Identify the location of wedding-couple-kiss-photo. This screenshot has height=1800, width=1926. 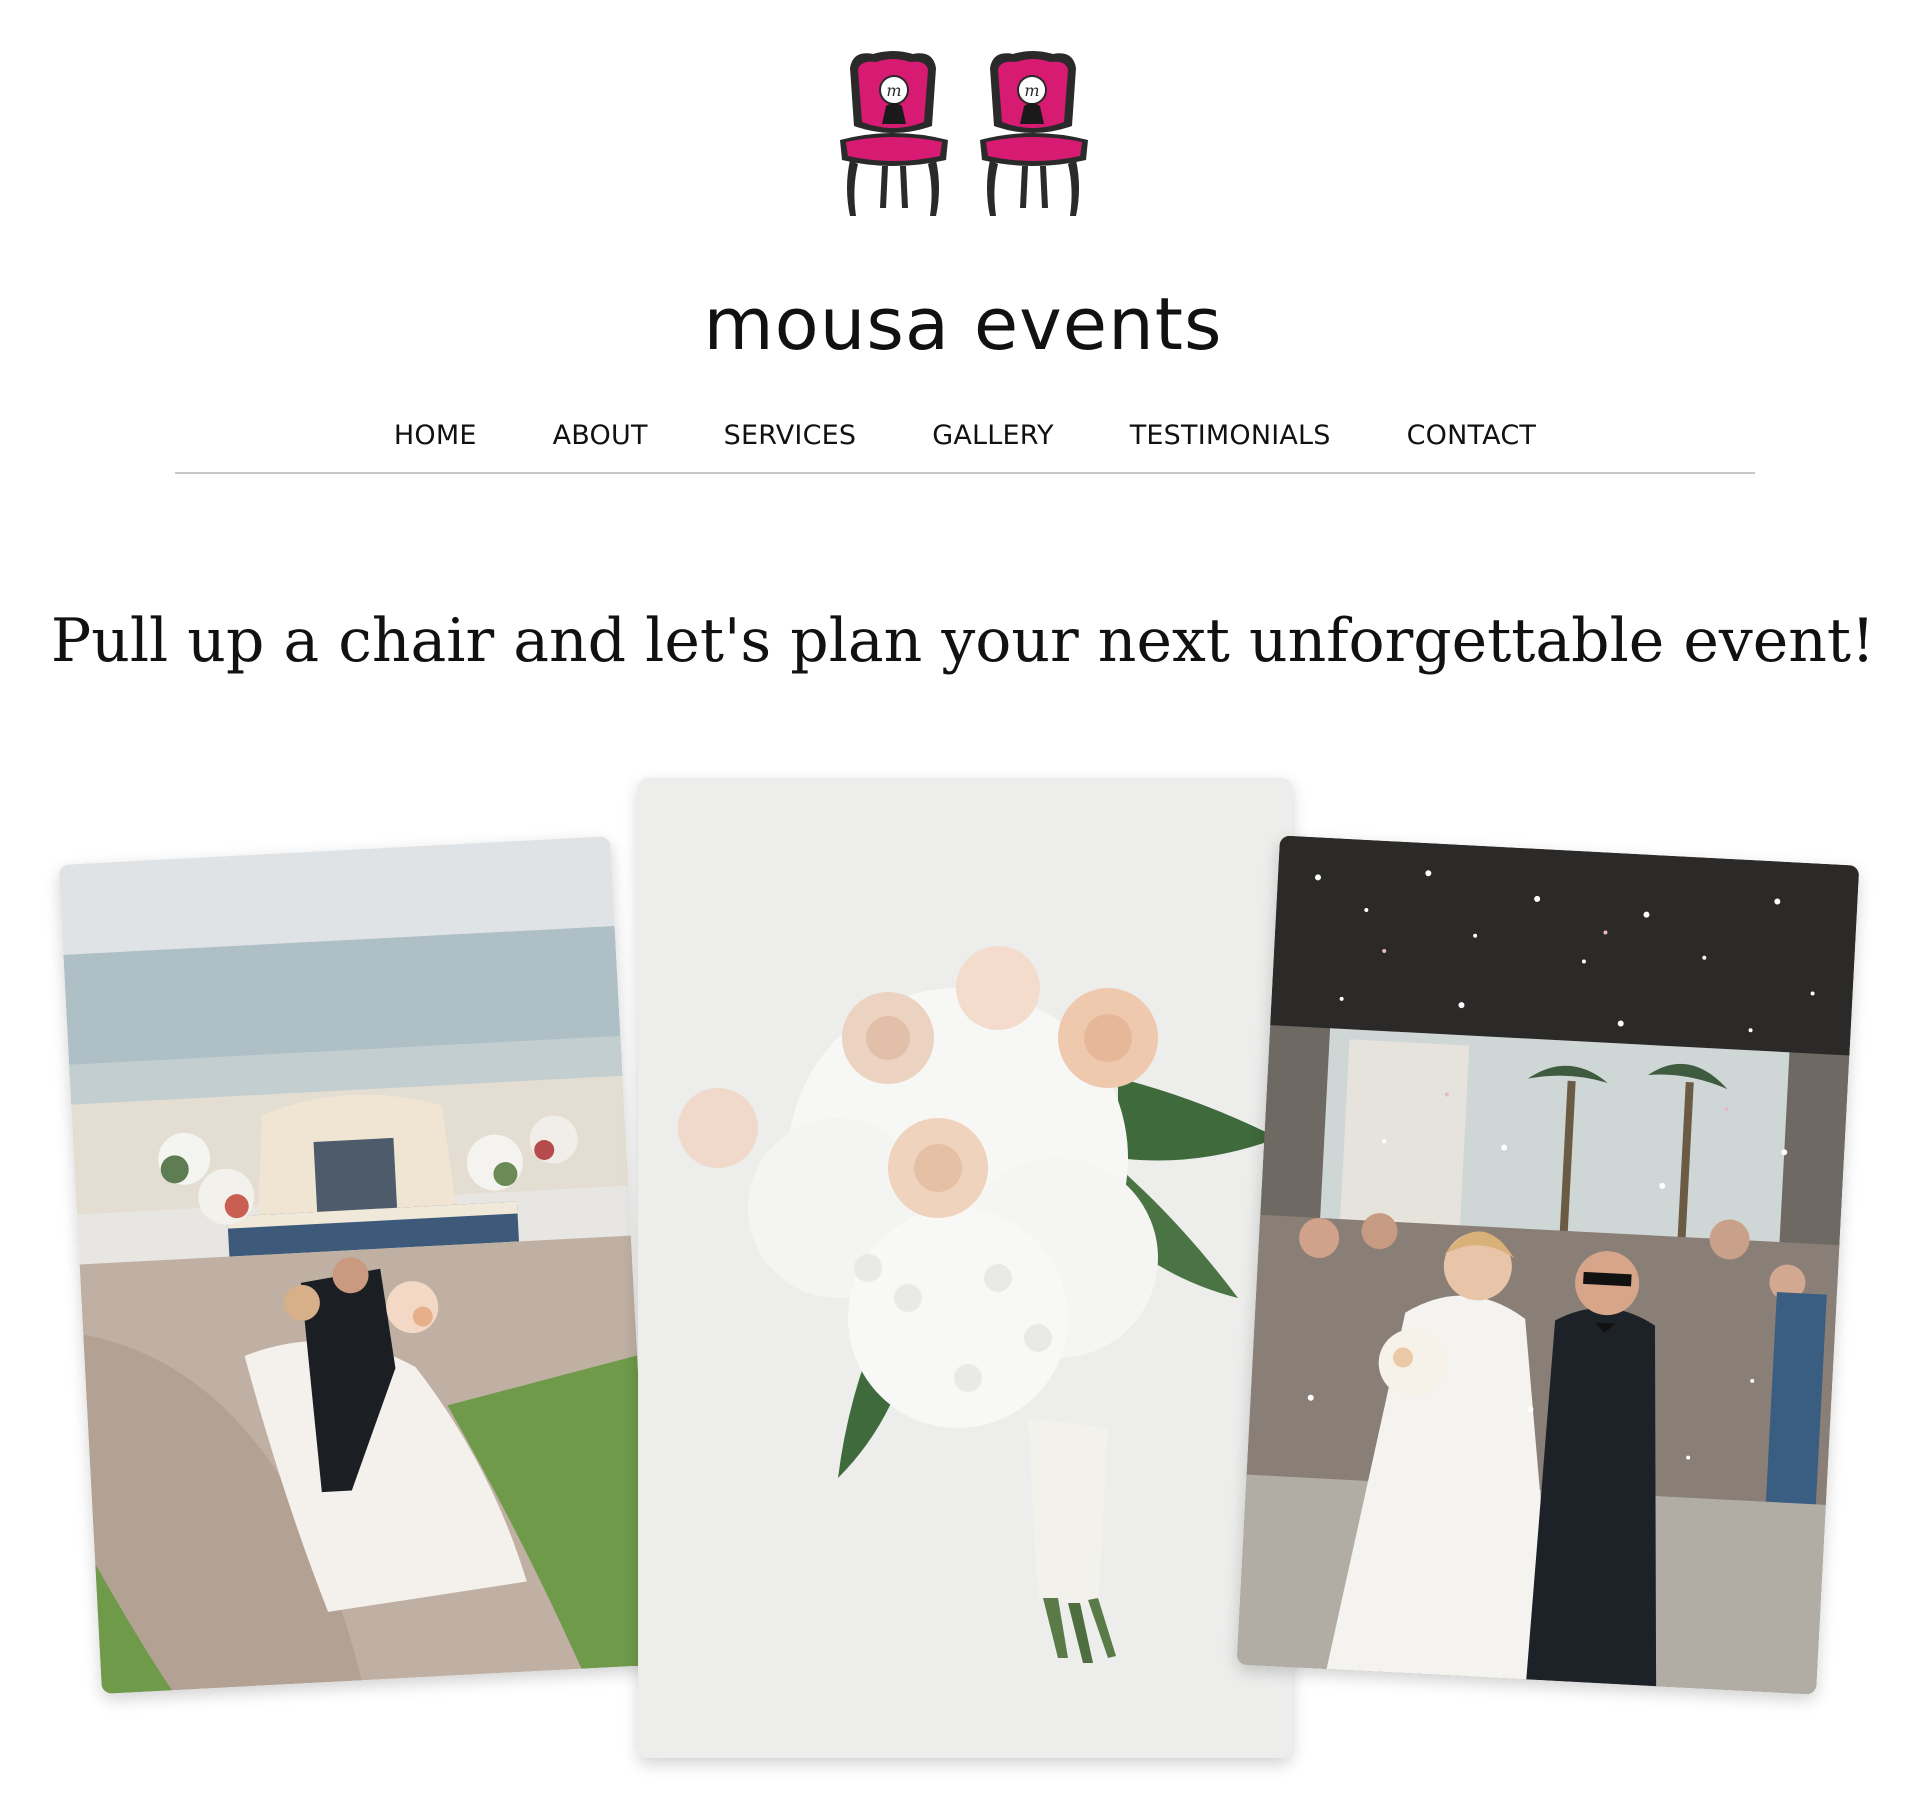
(356, 1265).